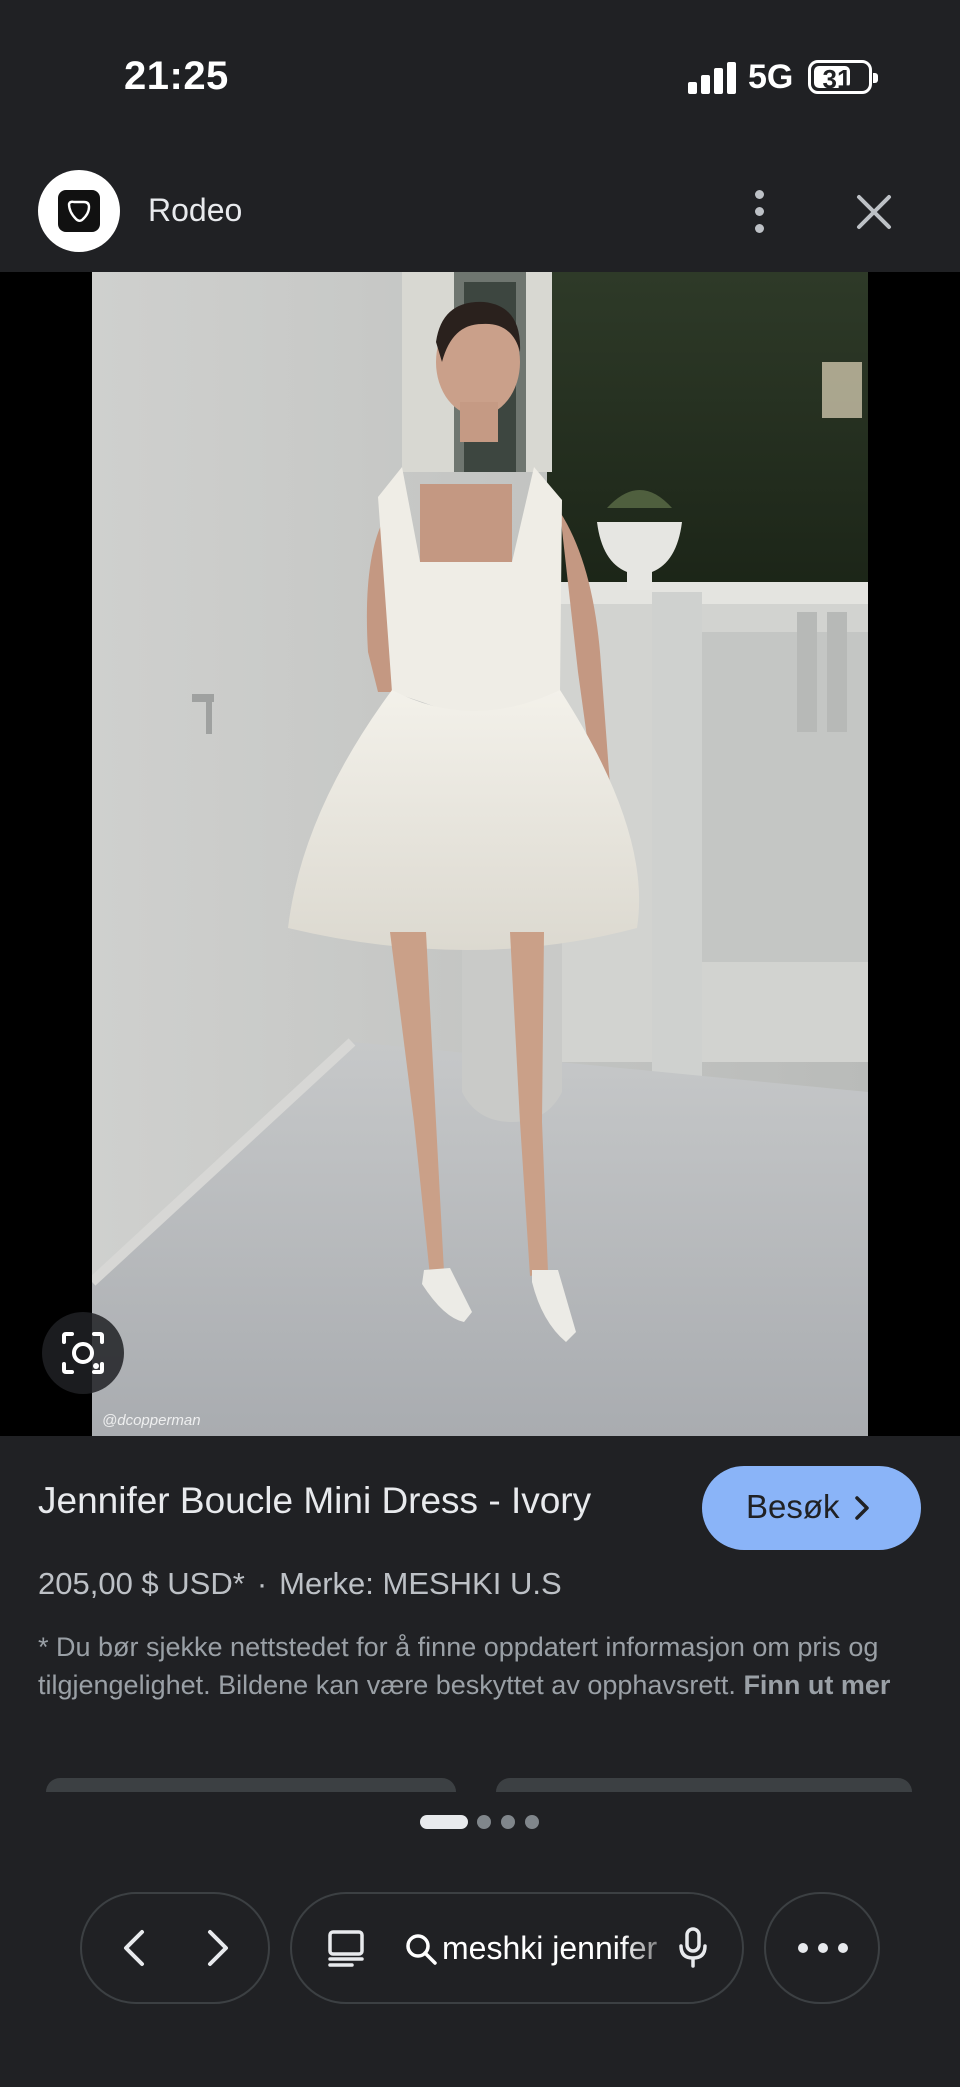 The image size is (960, 2087). What do you see at coordinates (480, 216) in the screenshot?
I see `result-header: Rodeo` at bounding box center [480, 216].